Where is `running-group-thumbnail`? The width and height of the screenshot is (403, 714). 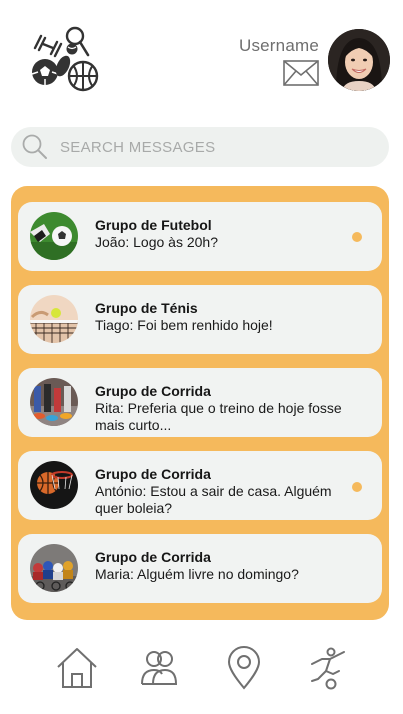
running-group-thumbnail is located at coordinates (54, 402).